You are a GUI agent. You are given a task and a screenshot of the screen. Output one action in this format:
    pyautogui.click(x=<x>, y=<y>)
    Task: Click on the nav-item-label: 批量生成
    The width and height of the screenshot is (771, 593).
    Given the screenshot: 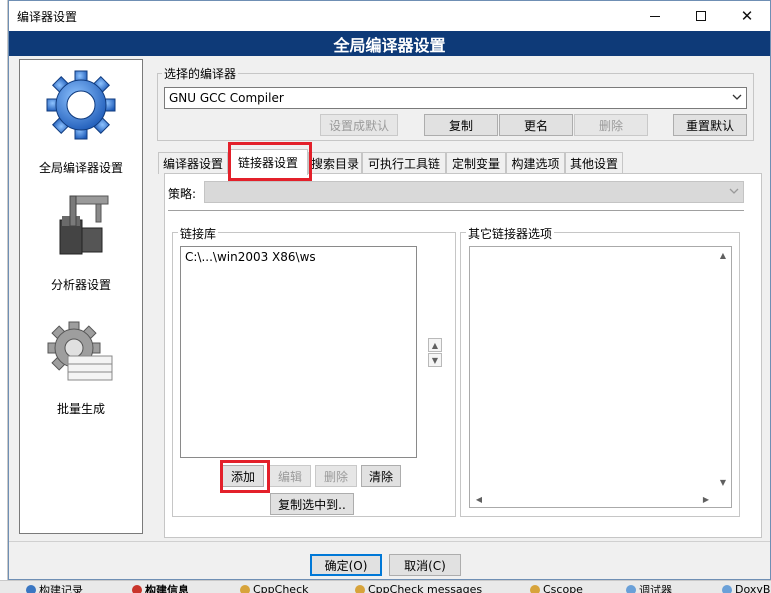 What is the action you would take?
    pyautogui.click(x=80, y=409)
    